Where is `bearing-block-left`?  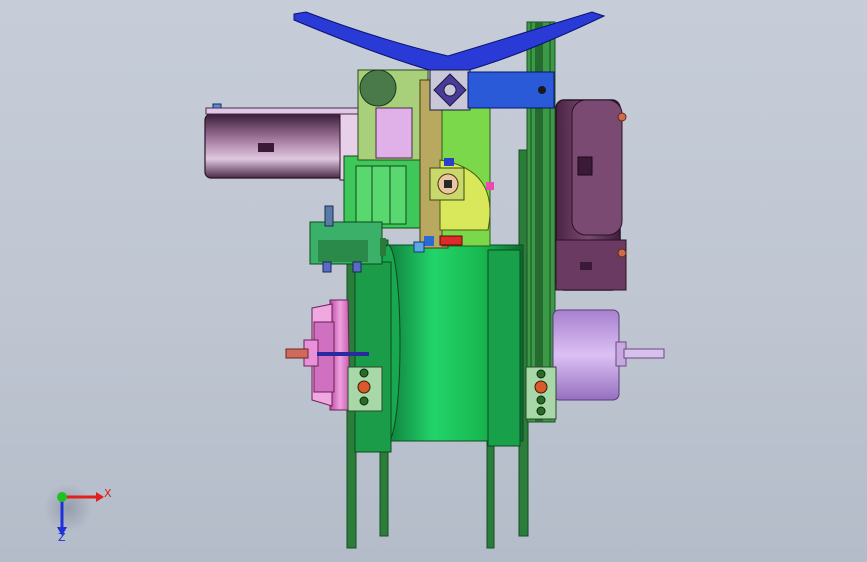 bearing-block-left is located at coordinates (365, 389).